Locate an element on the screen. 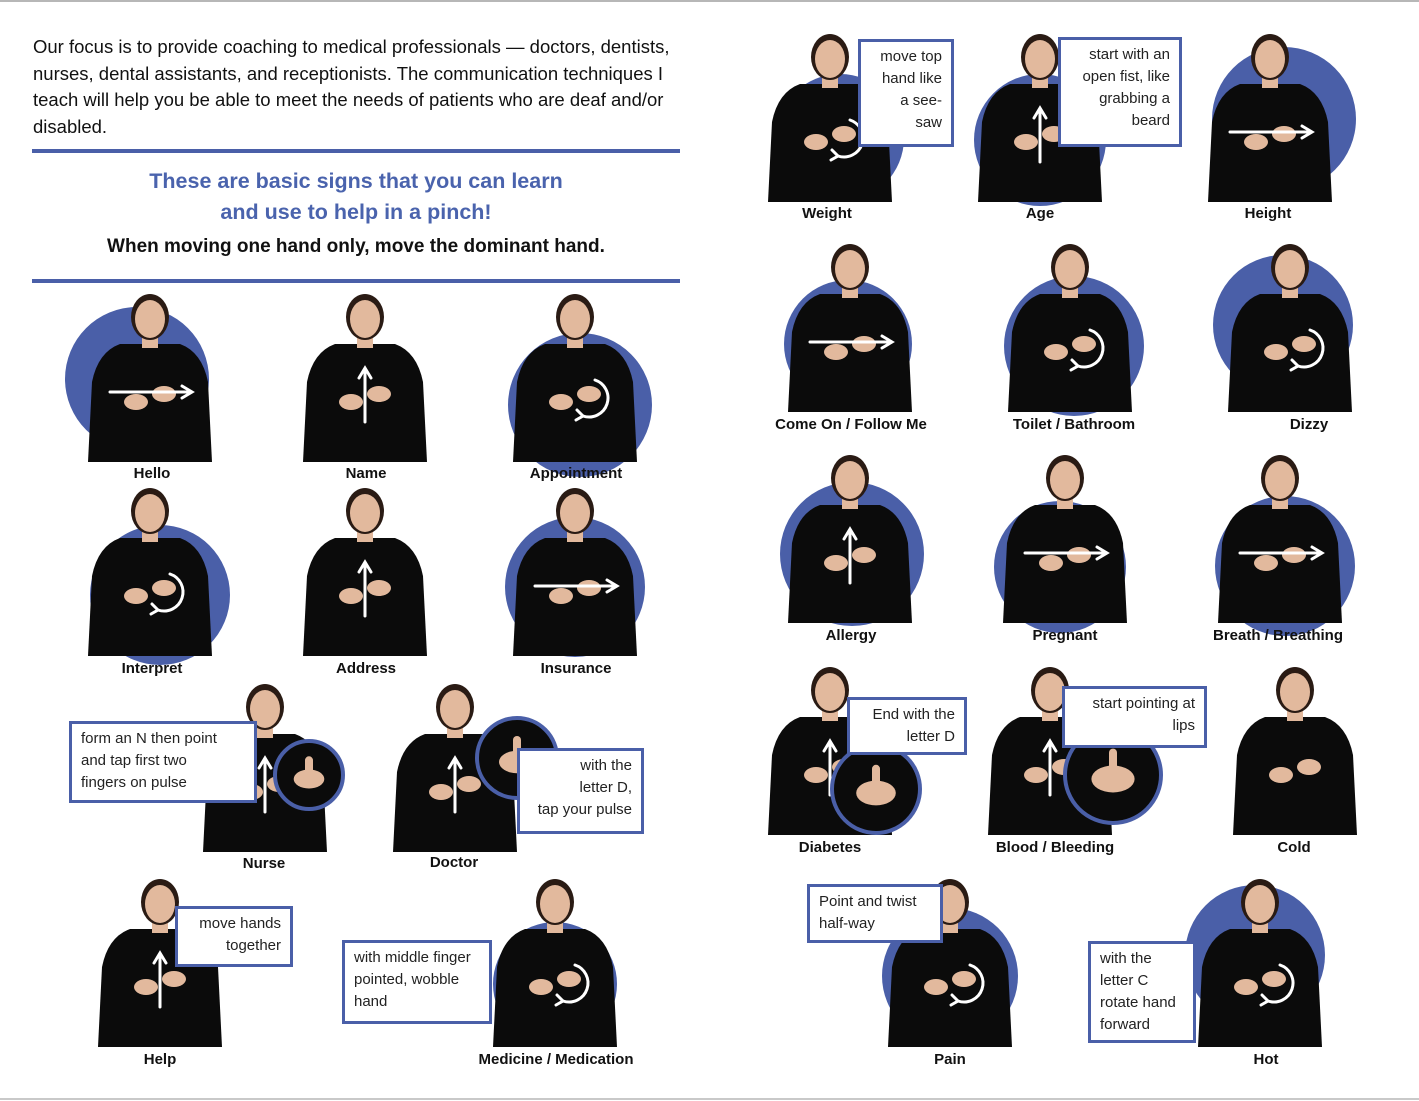 This screenshot has width=1419, height=1101. label-blood: Blood / Bleeding is located at coordinates (1055, 847).